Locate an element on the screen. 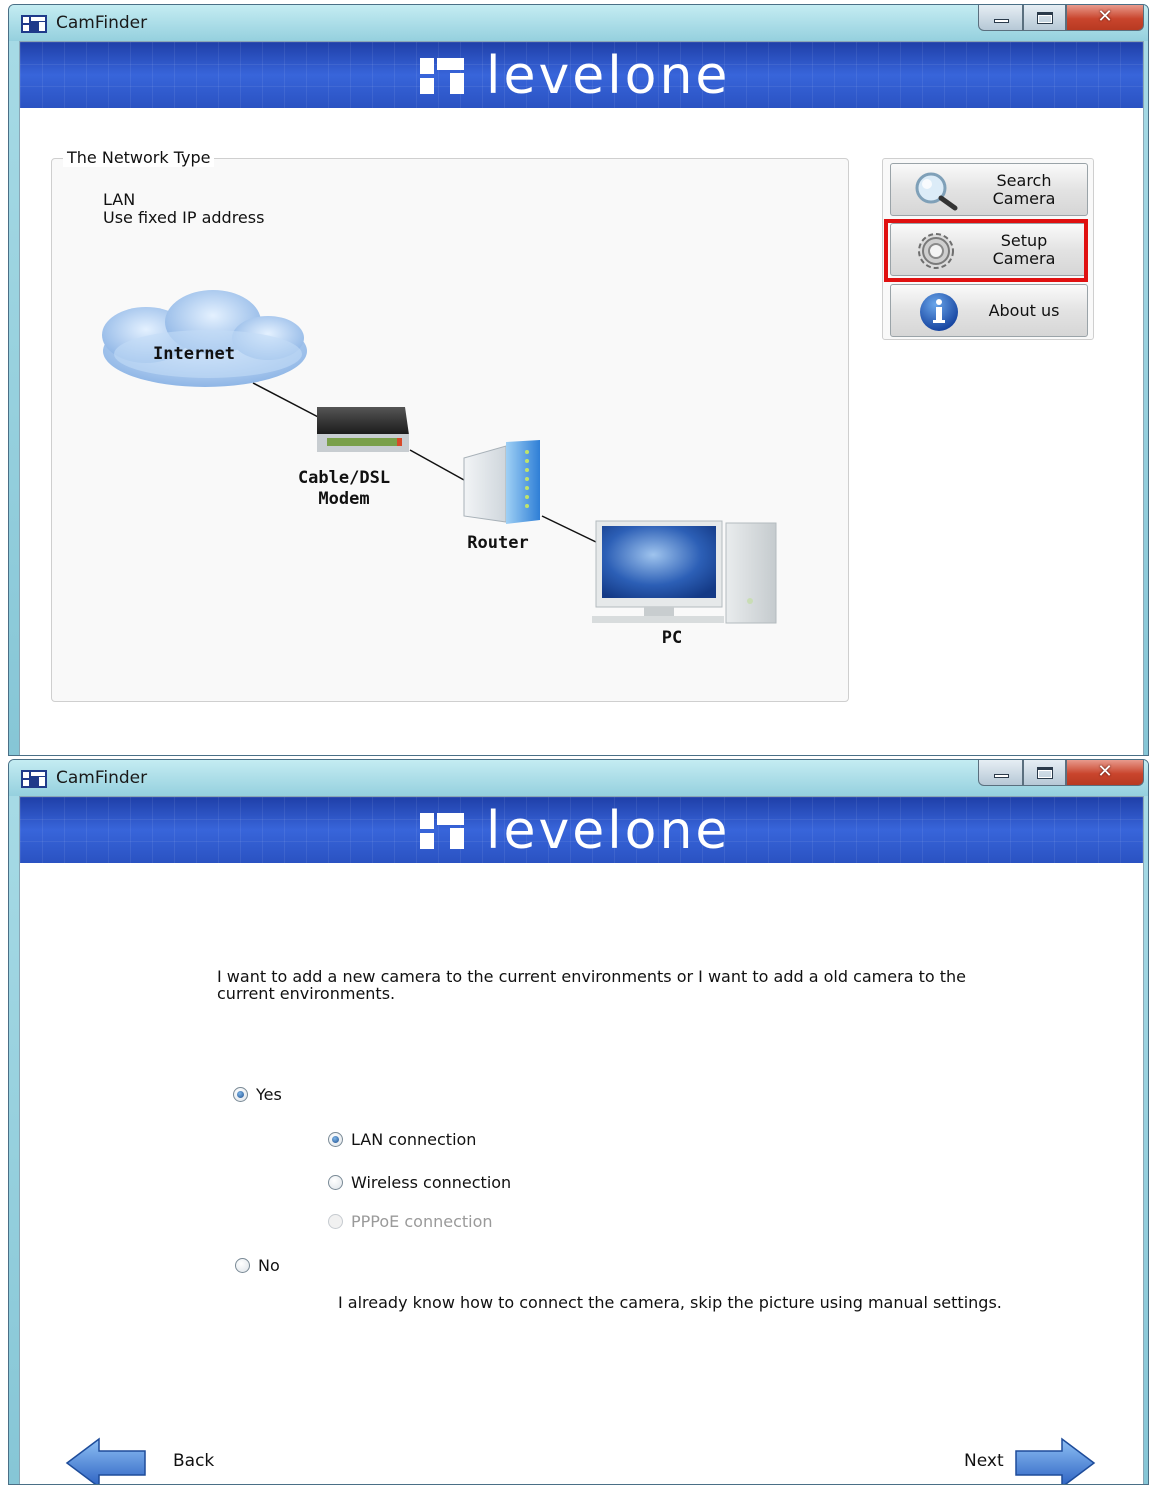  pc-label: PC is located at coordinates (672, 638).